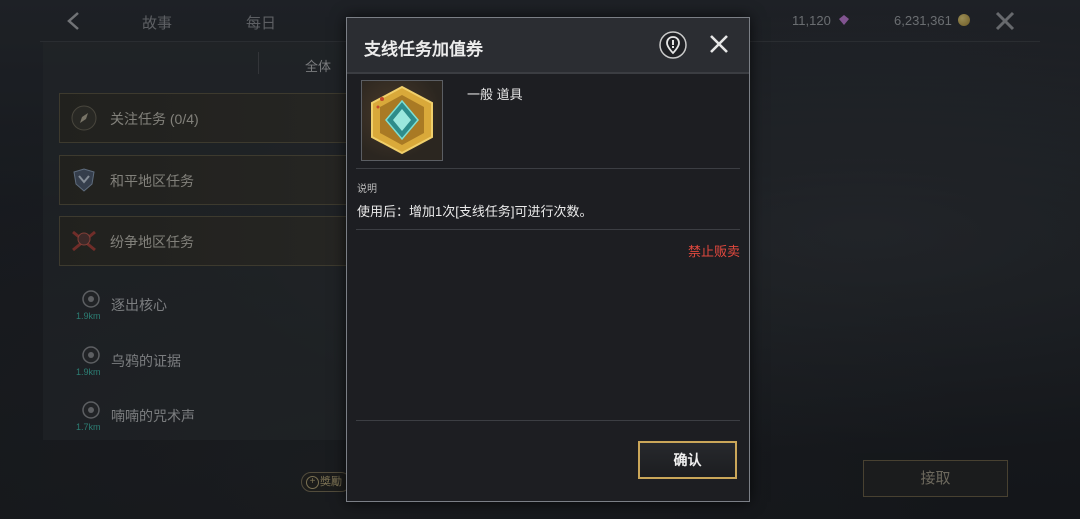  Describe the element at coordinates (548, 46) in the screenshot. I see `dialog-header: 支线任务加值券` at that location.